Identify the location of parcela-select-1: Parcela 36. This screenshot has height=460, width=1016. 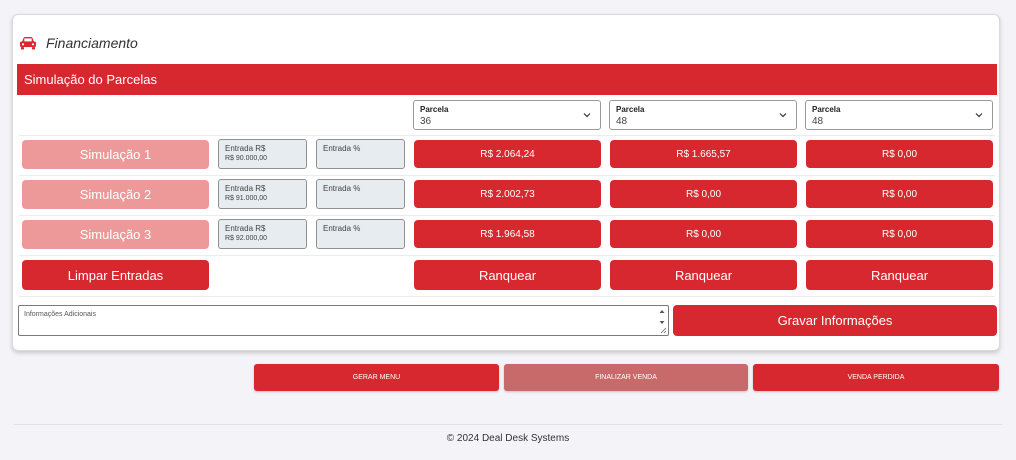
(507, 115).